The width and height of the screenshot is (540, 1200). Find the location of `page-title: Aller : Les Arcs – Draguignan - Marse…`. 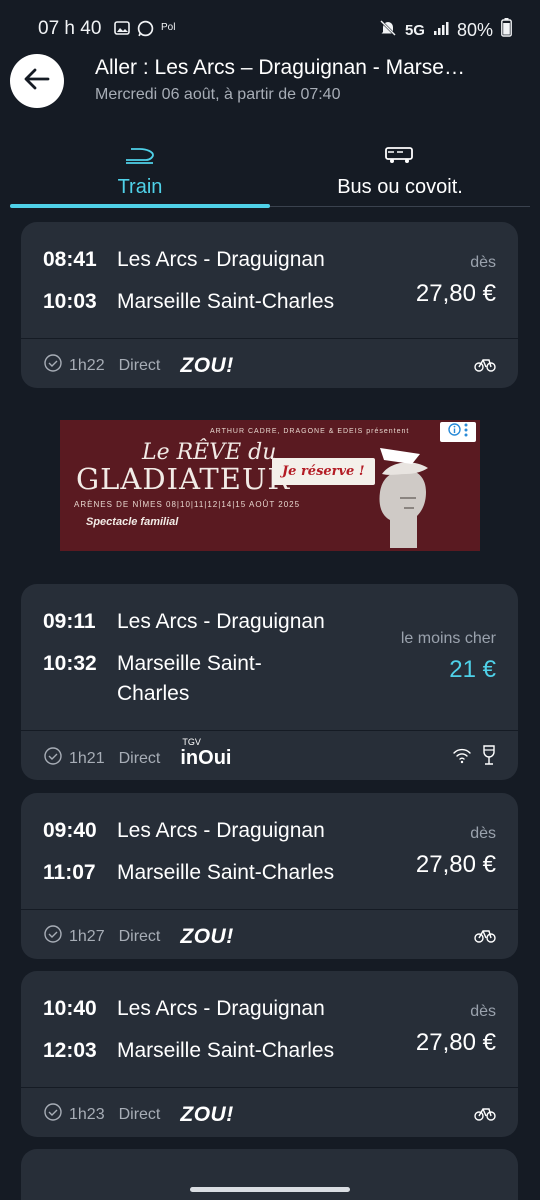

page-title: Aller : Les Arcs – Draguignan - Marse… is located at coordinates (280, 67).